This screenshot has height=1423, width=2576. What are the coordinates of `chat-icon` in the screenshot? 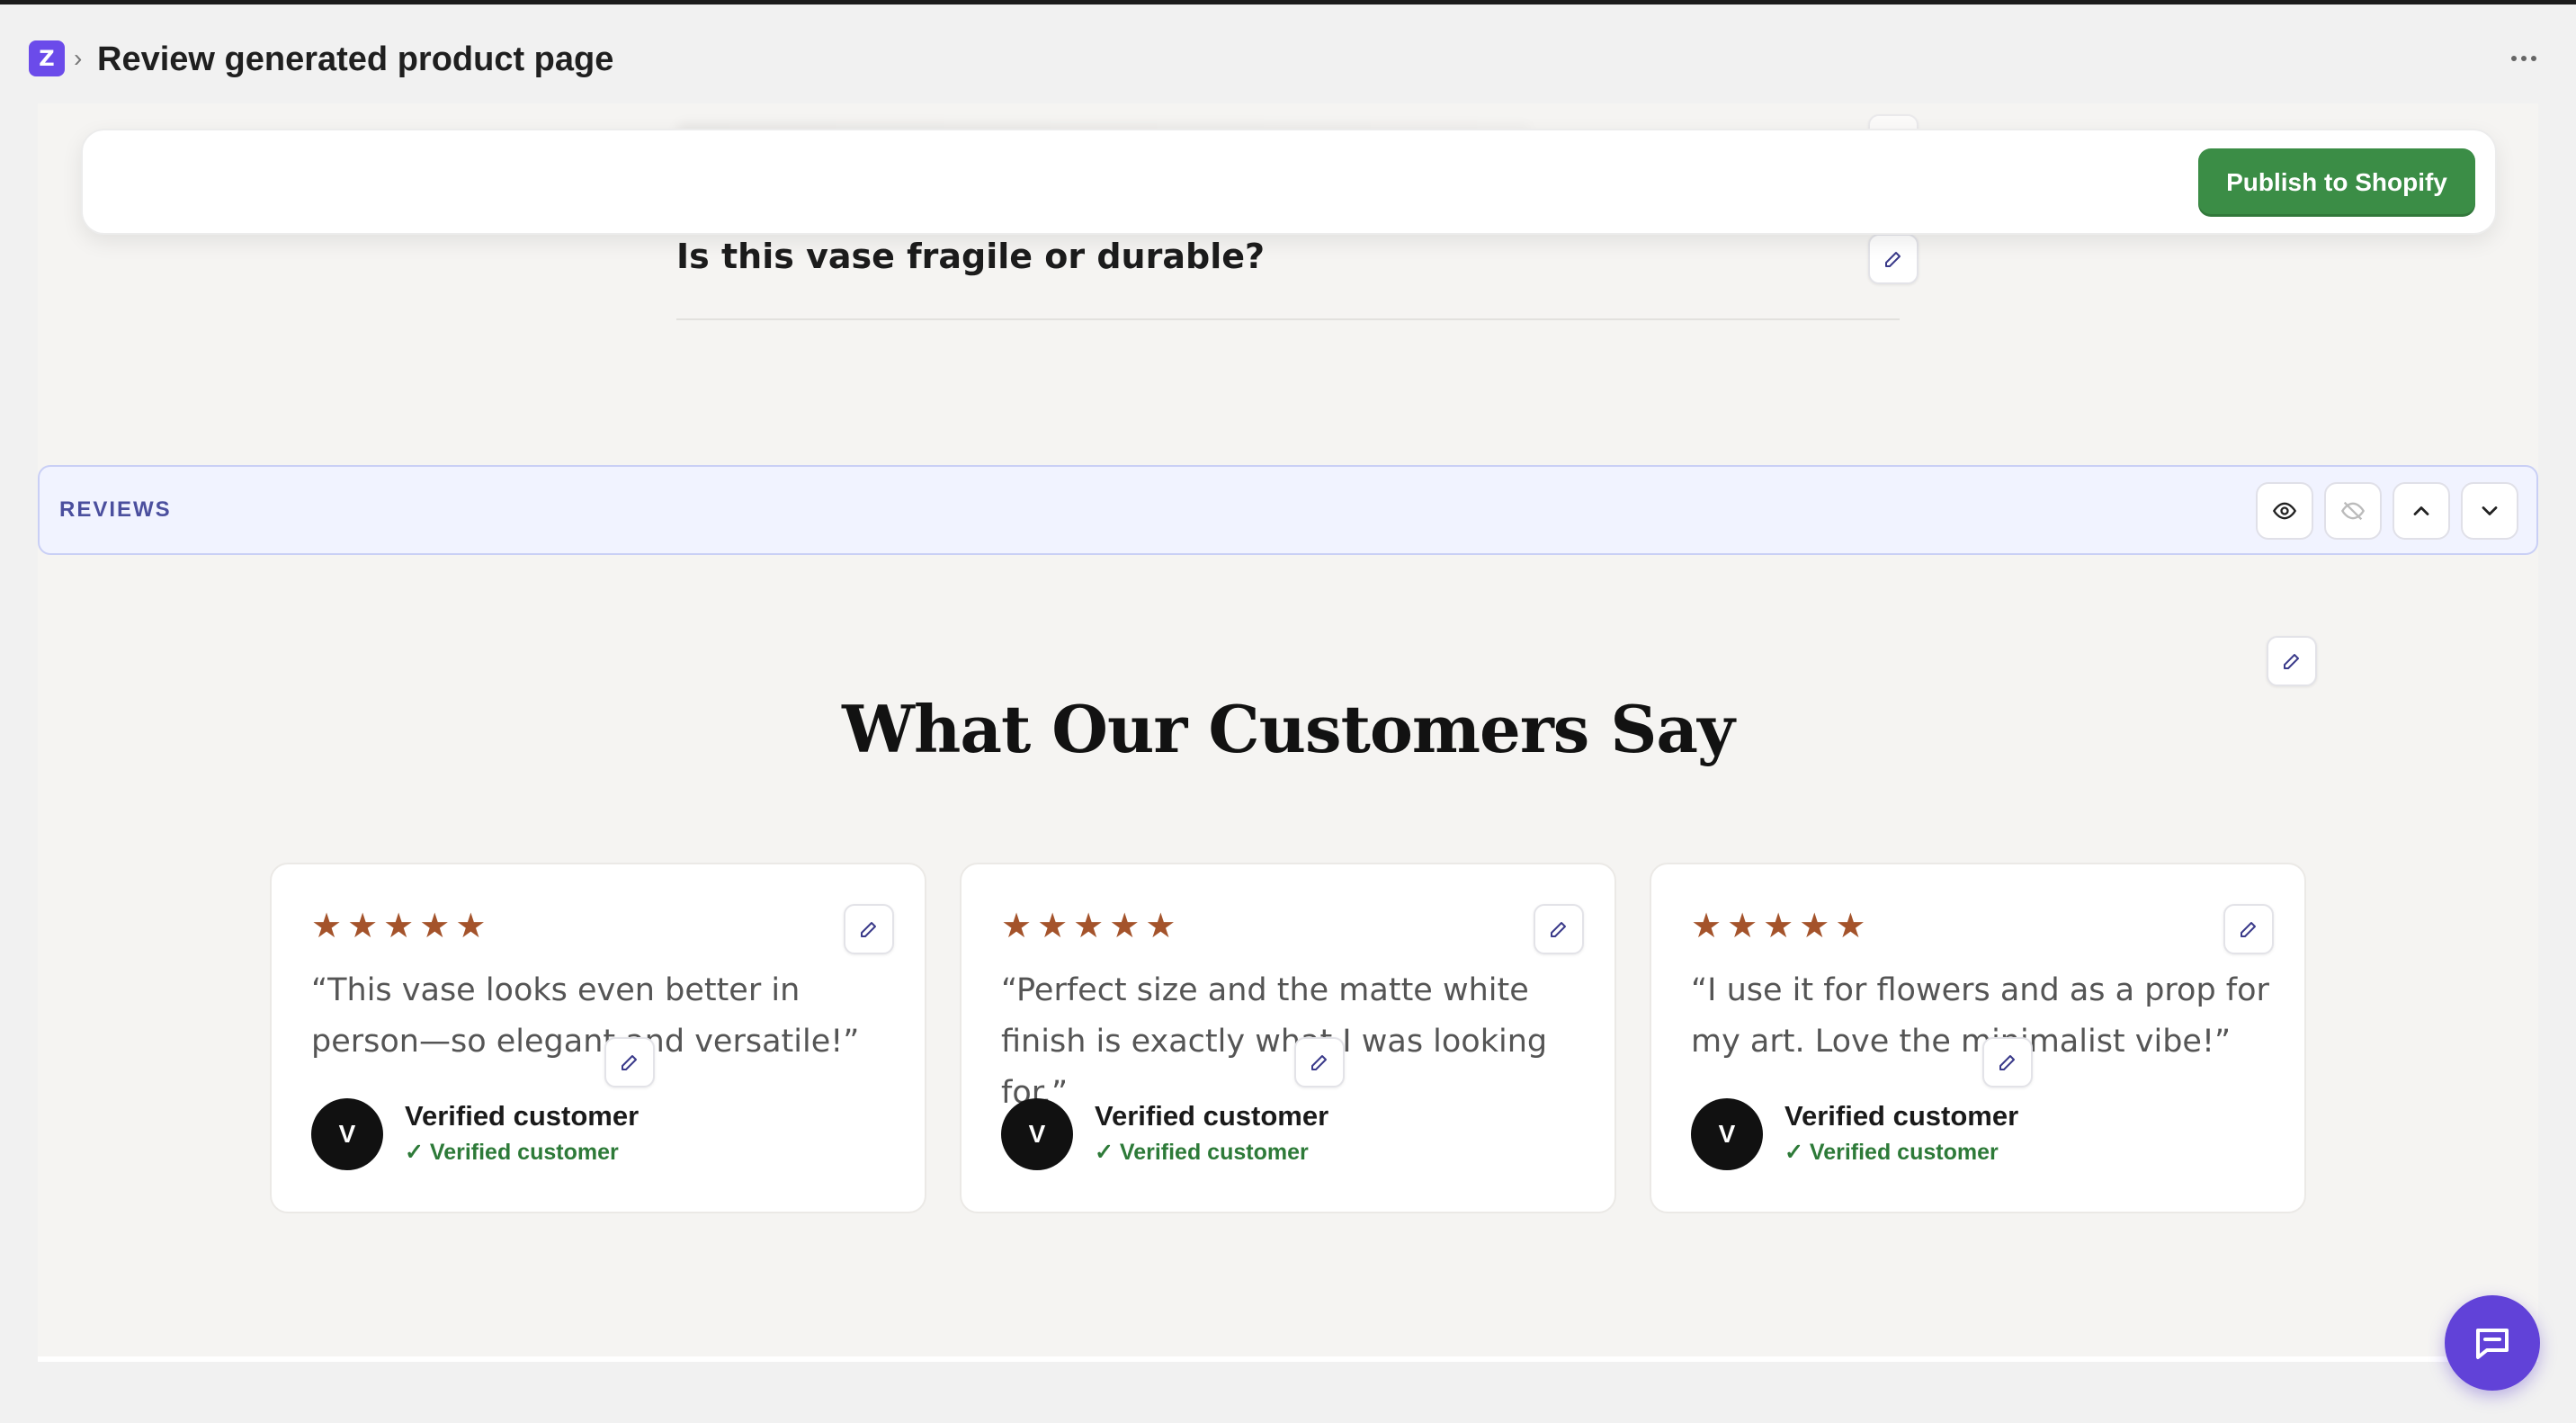 It's located at (2492, 1344).